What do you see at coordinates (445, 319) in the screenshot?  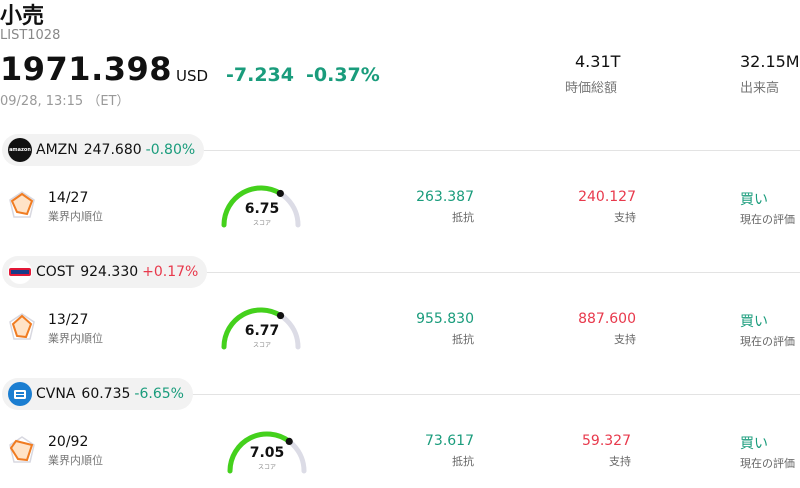 I see `resistance-value: 955.830` at bounding box center [445, 319].